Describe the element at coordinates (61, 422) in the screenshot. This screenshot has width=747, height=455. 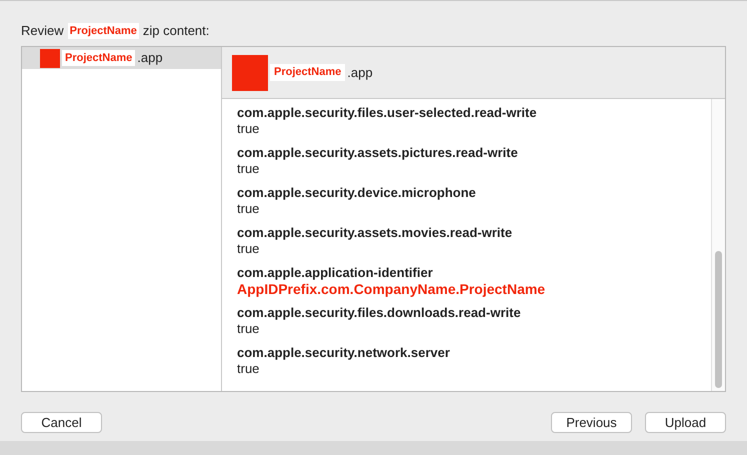
I see `cancel-button: Cancel` at that location.